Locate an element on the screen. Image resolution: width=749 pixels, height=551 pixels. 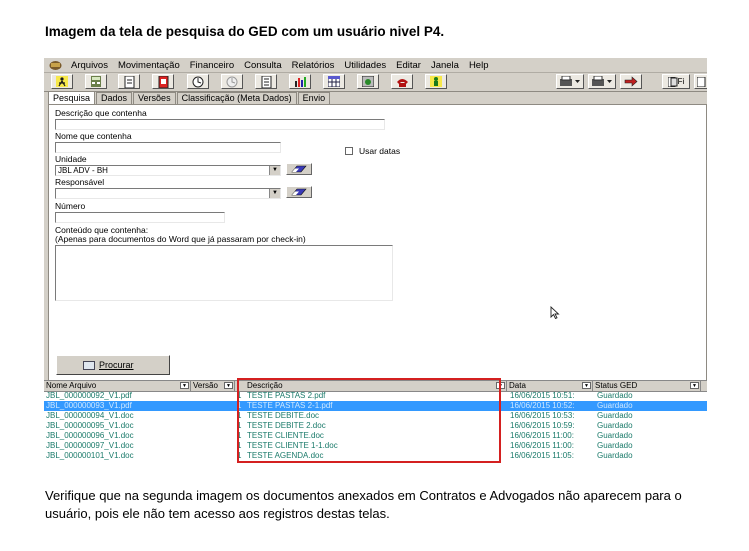
menu-janela: Janela is located at coordinates (445, 65).